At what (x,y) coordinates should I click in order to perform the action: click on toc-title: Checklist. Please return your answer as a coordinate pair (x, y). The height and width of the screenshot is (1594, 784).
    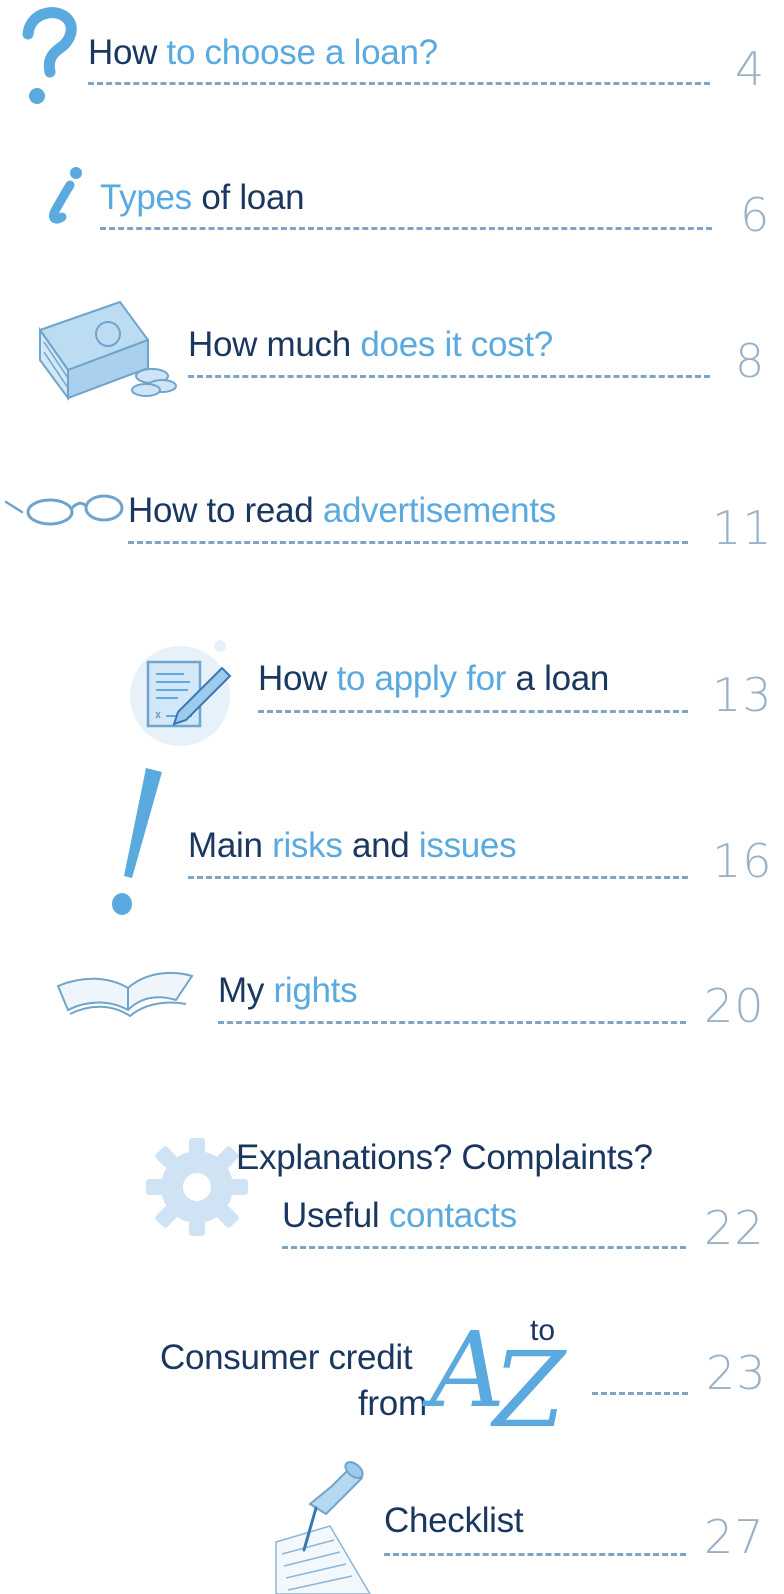
    Looking at the image, I should click on (454, 1520).